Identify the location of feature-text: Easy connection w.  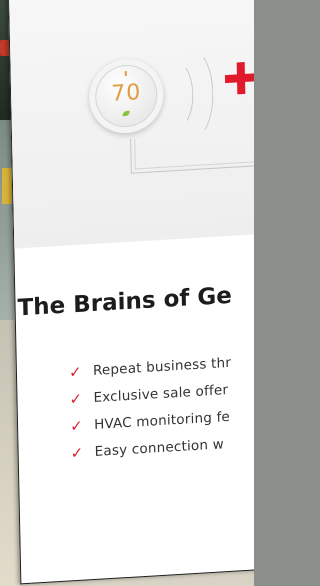
(159, 447).